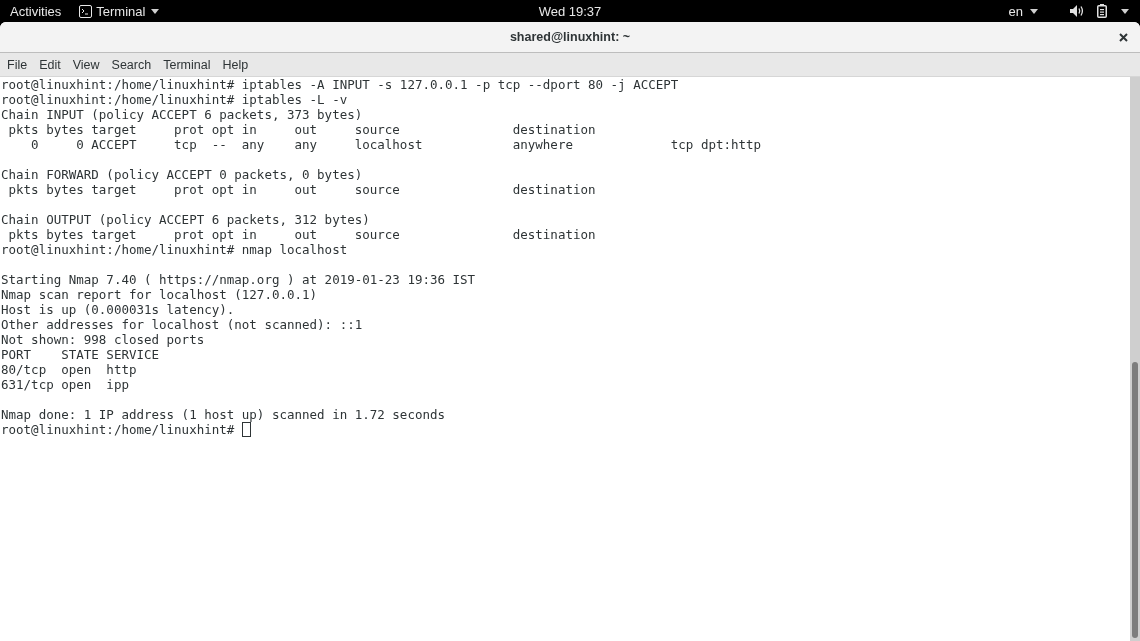  I want to click on terminal-line: Other addresses for localhost (not scanned): ::1, so click(182, 324).